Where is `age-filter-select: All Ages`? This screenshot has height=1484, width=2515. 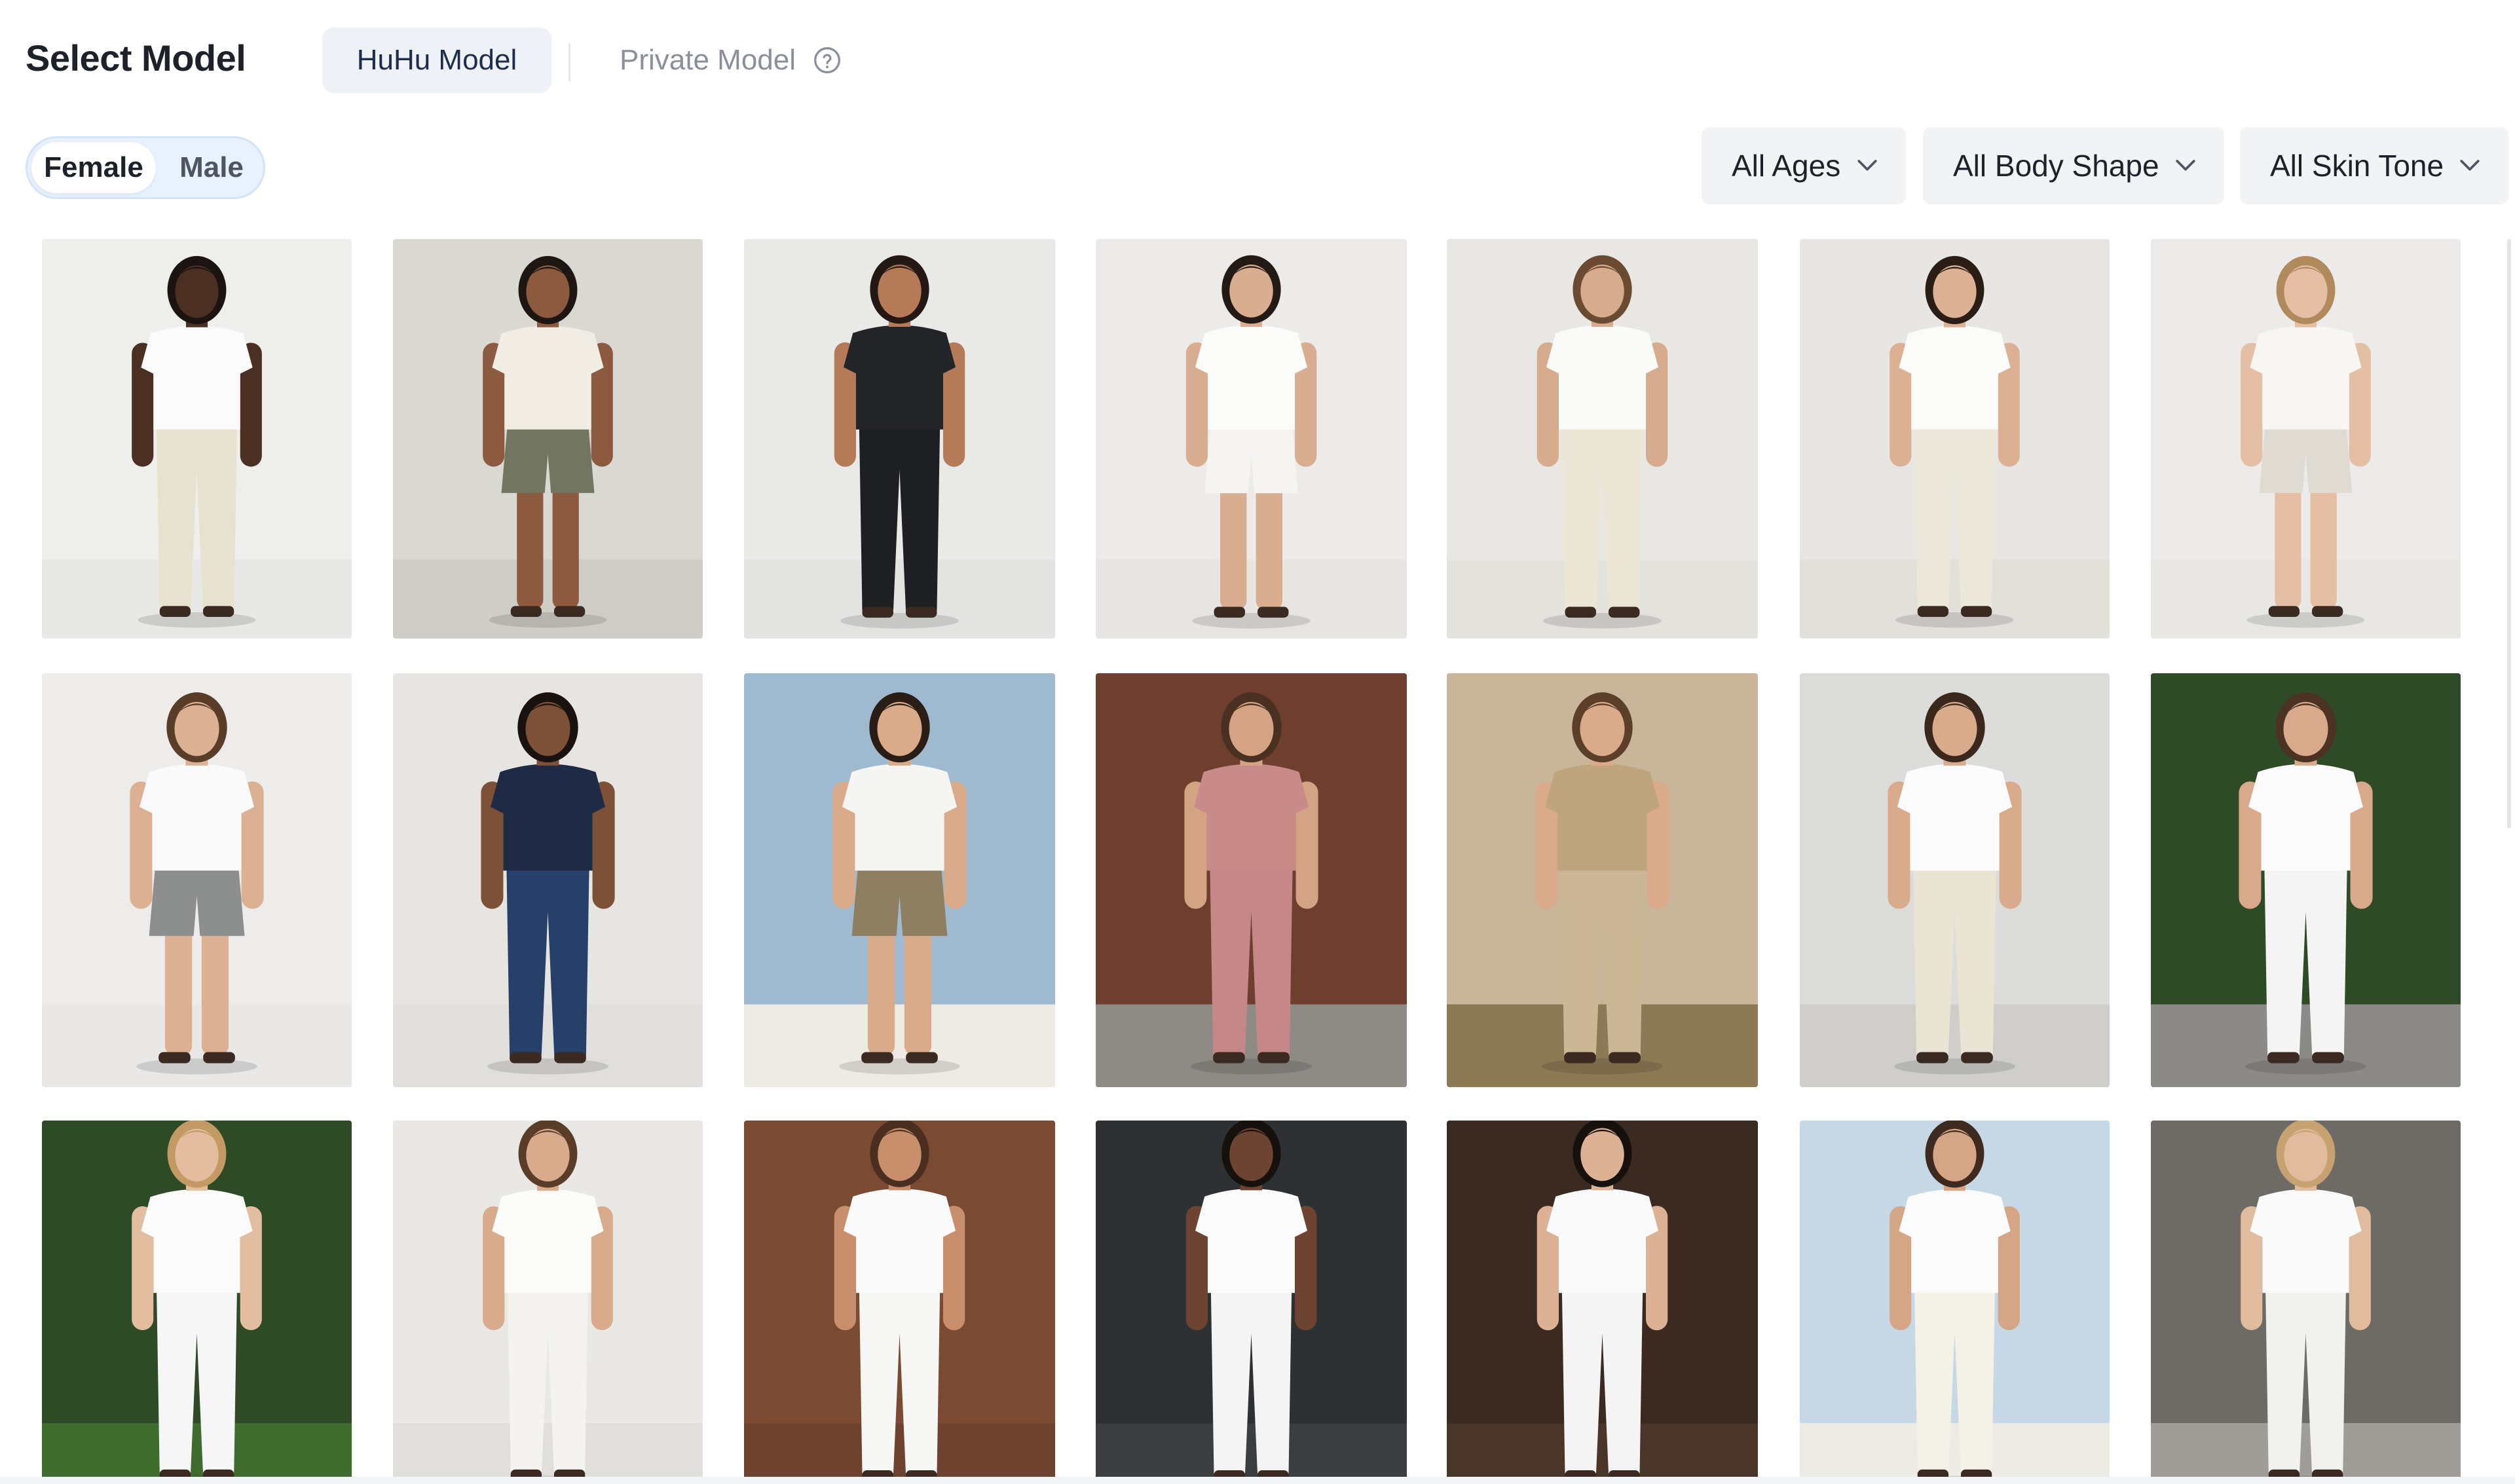
age-filter-select: All Ages is located at coordinates (1804, 165).